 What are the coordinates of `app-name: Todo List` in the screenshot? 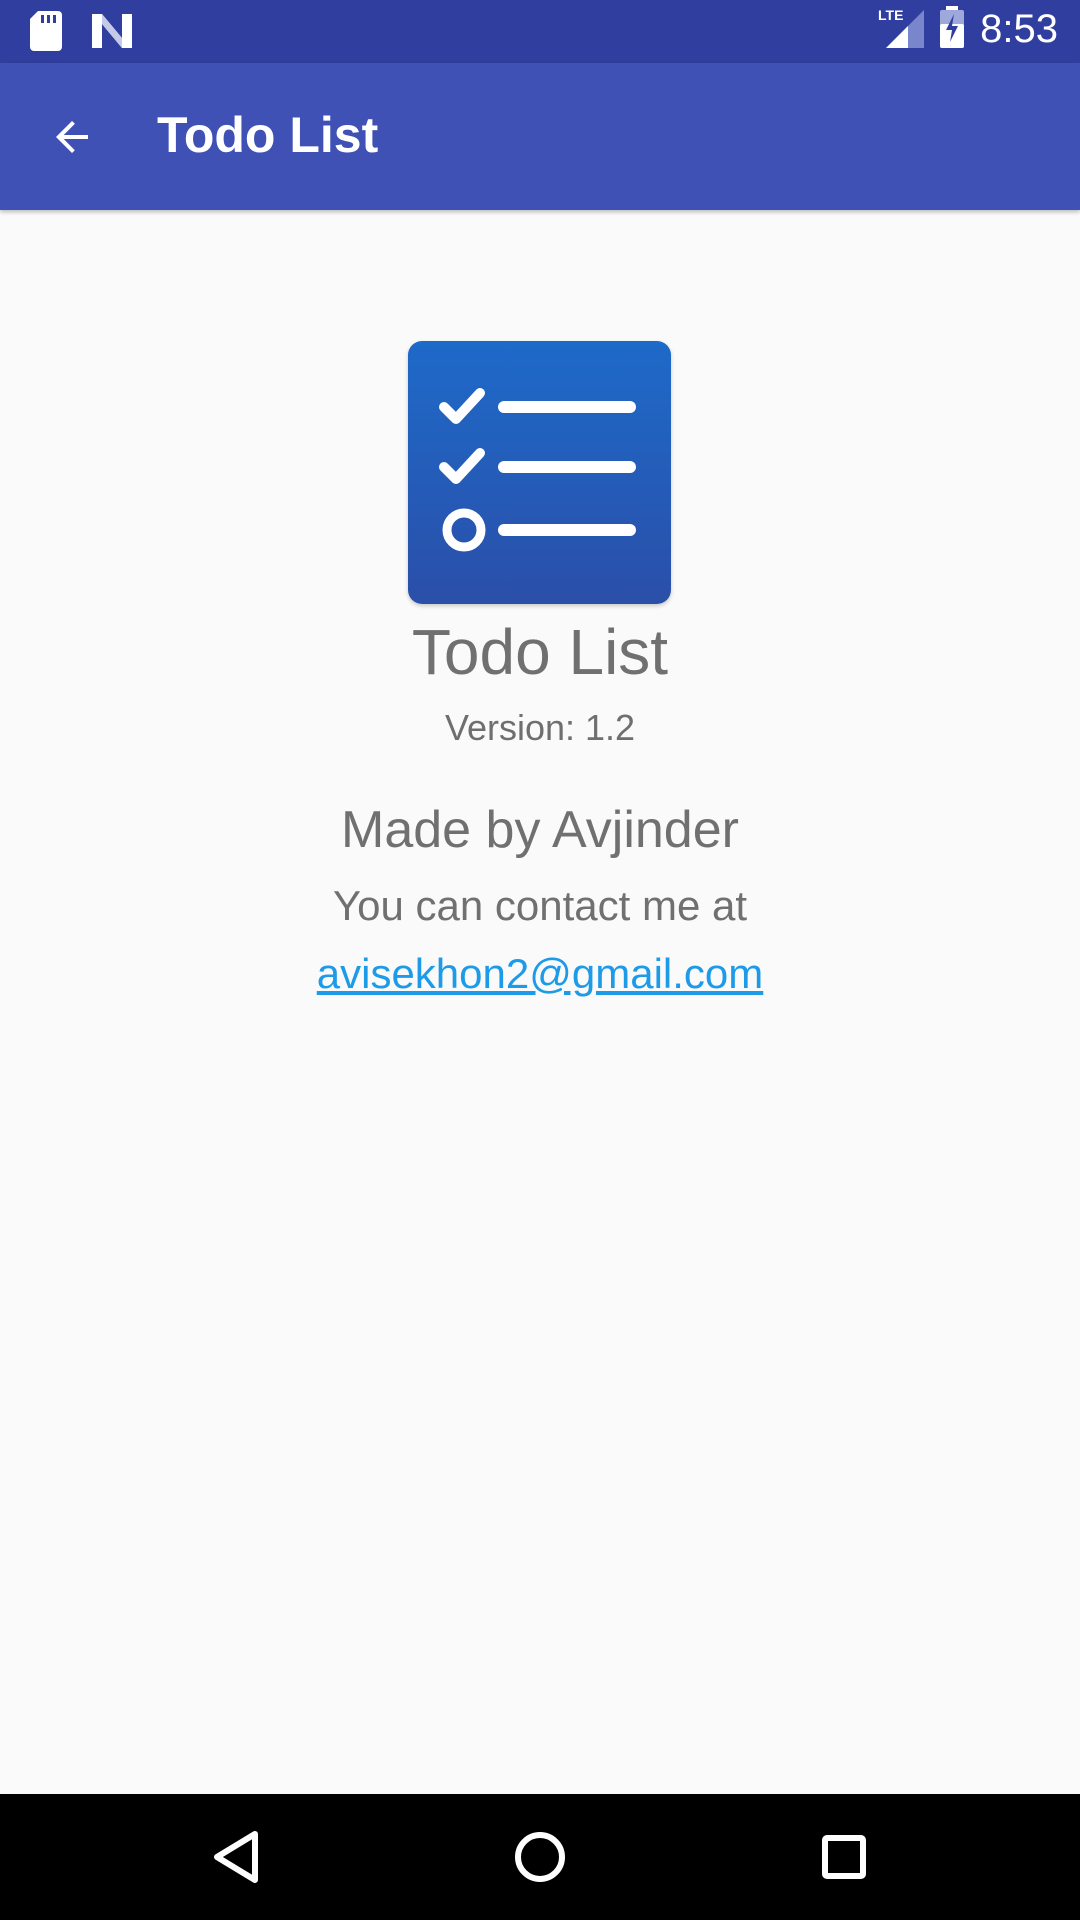 It's located at (540, 652).